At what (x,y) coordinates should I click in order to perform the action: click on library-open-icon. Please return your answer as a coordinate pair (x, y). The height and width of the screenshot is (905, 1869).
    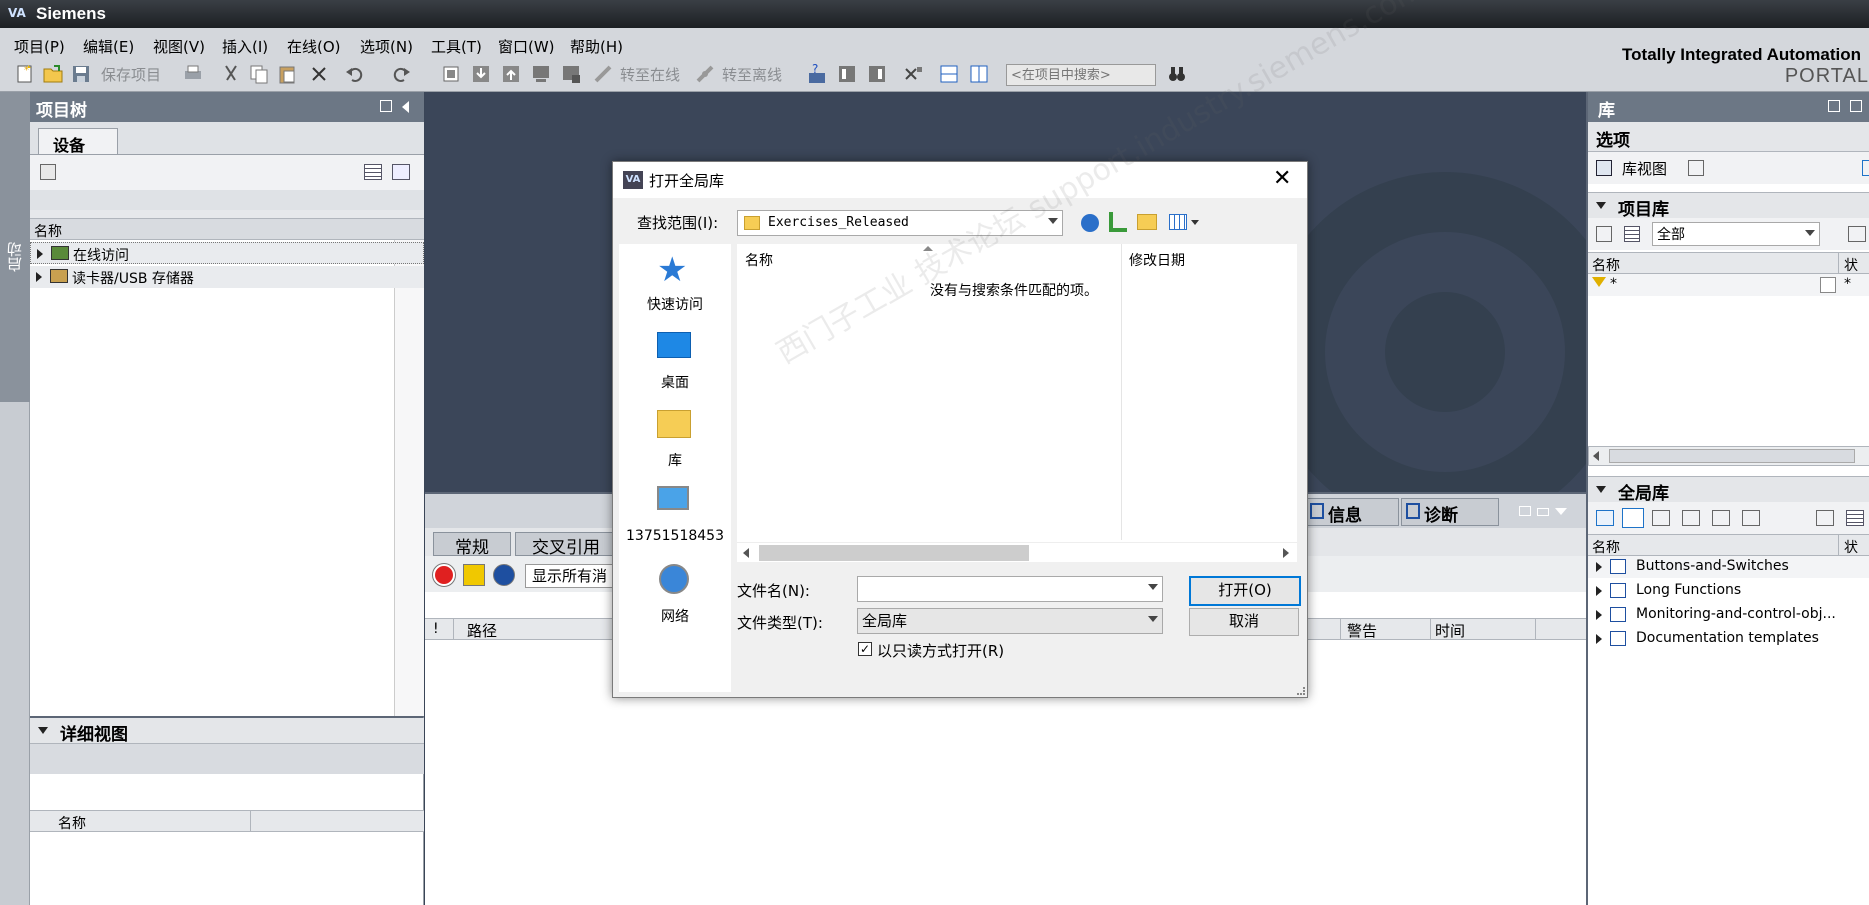
    Looking at the image, I should click on (1865, 168).